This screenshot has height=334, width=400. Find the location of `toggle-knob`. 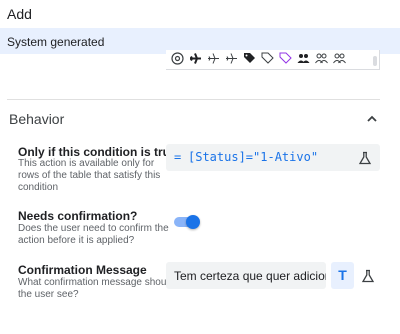

toggle-knob is located at coordinates (193, 222).